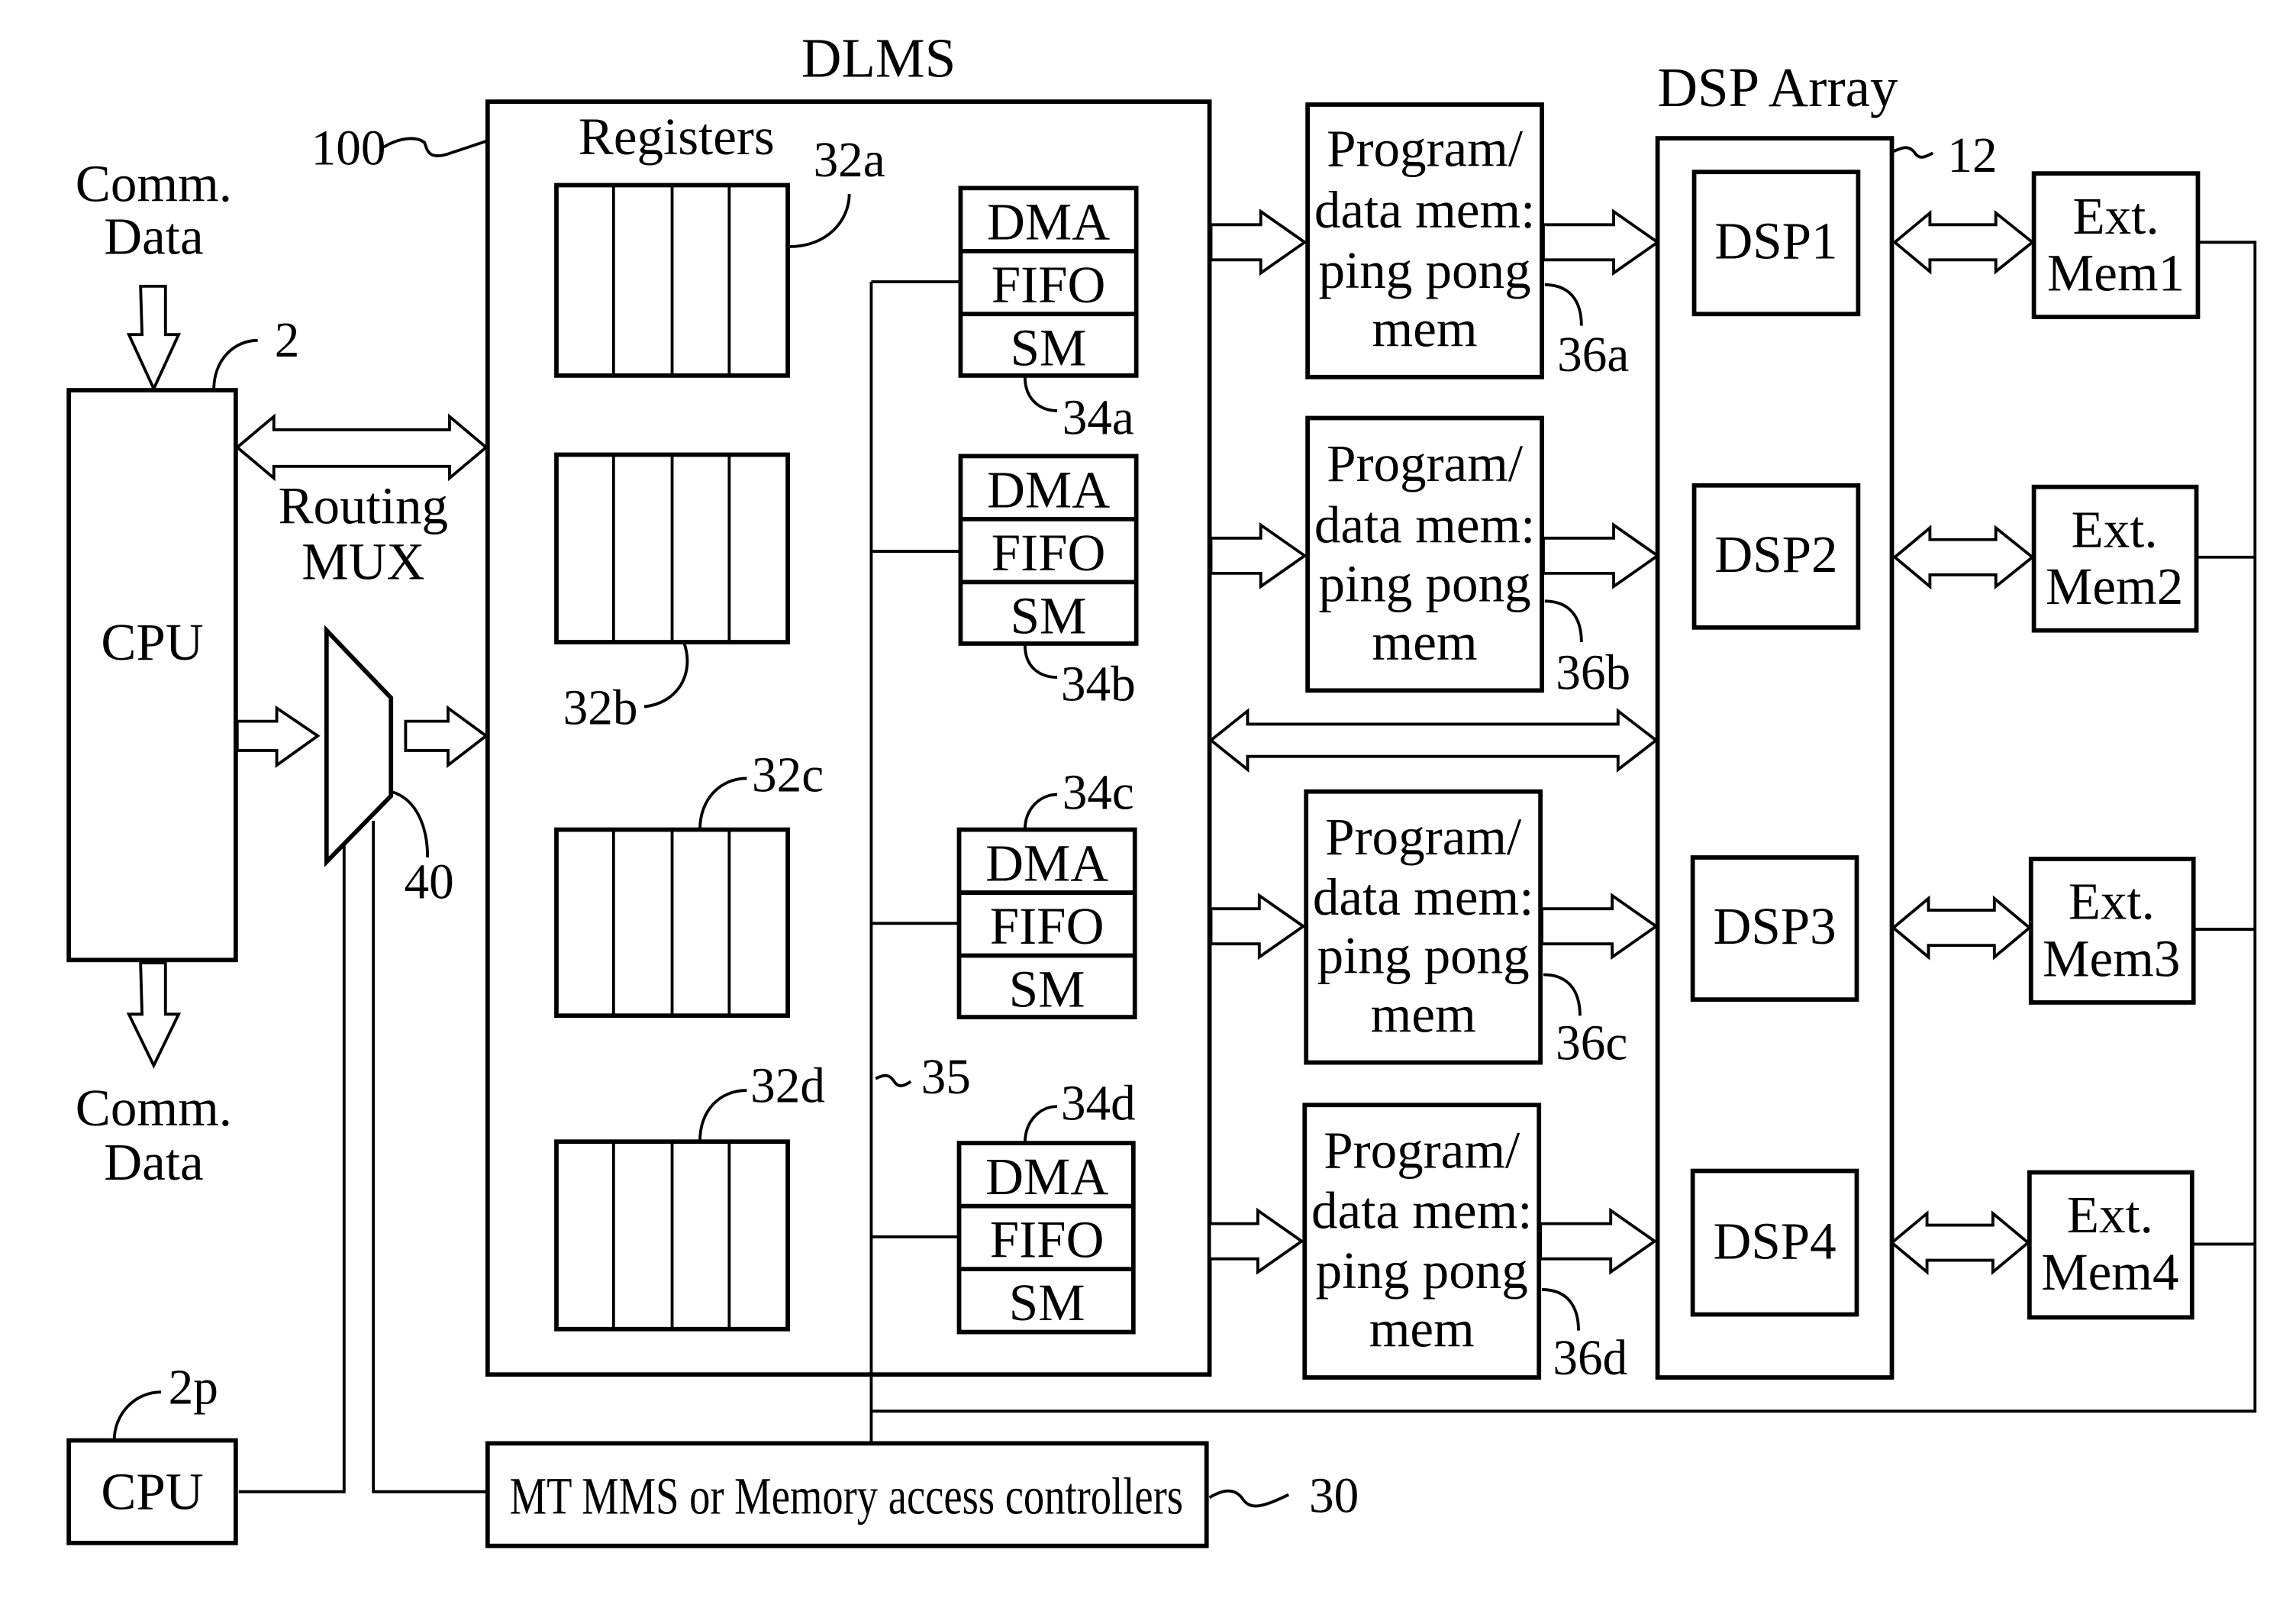 The height and width of the screenshot is (1608, 2296). What do you see at coordinates (1777, 87) in the screenshot?
I see `dsp-array-title: DSP Array` at bounding box center [1777, 87].